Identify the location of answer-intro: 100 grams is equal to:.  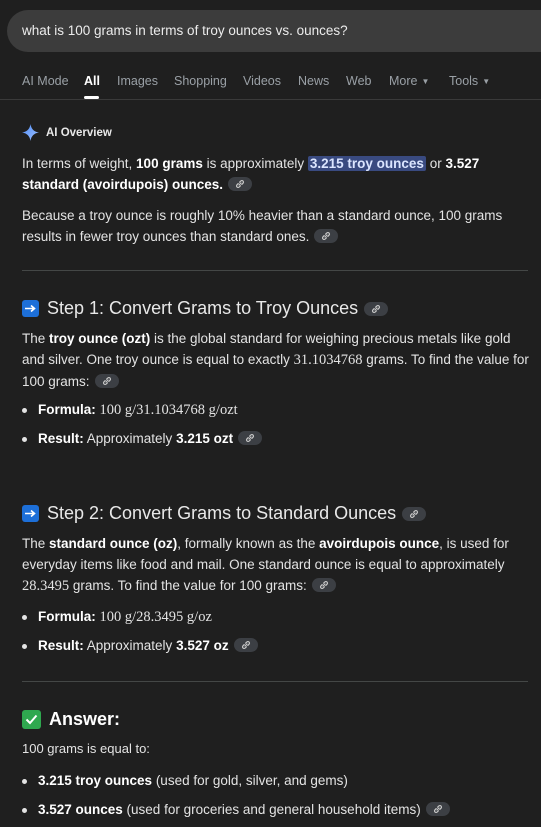
(86, 748).